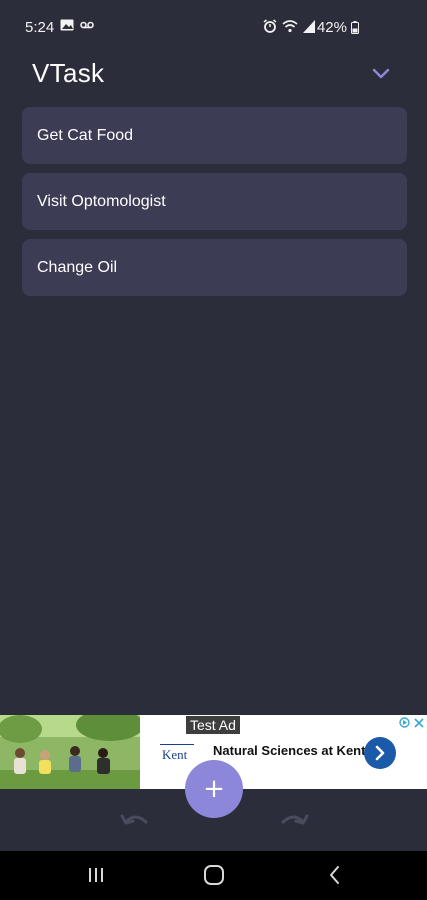 Image resolution: width=427 pixels, height=900 pixels. What do you see at coordinates (411, 722) in the screenshot?
I see `ad-choices` at bounding box center [411, 722].